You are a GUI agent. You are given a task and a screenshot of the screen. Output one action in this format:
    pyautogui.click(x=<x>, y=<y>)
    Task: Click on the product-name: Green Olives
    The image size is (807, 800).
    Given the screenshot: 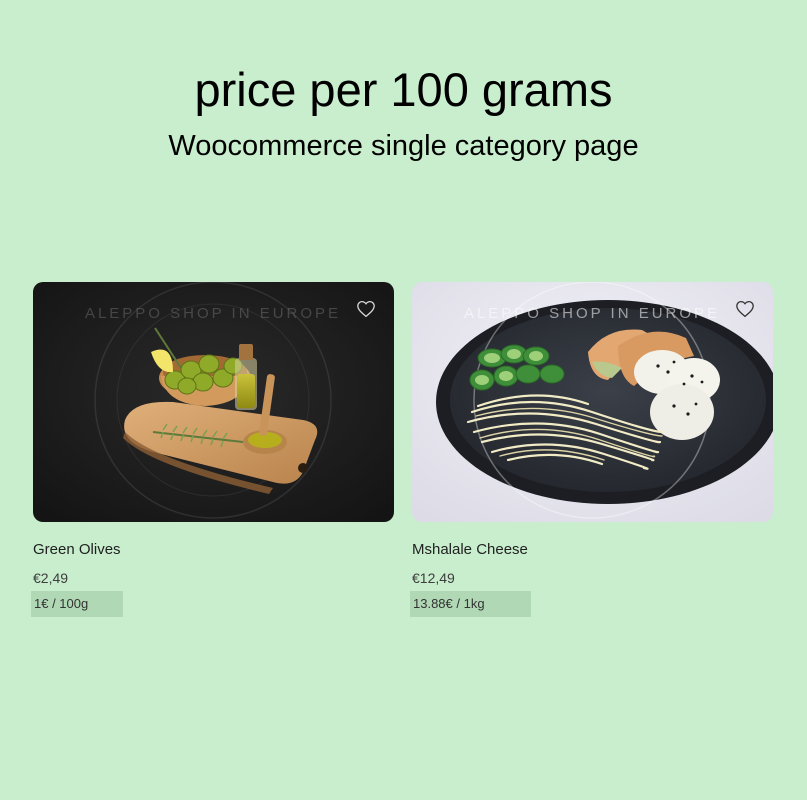 What is the action you would take?
    pyautogui.click(x=77, y=550)
    